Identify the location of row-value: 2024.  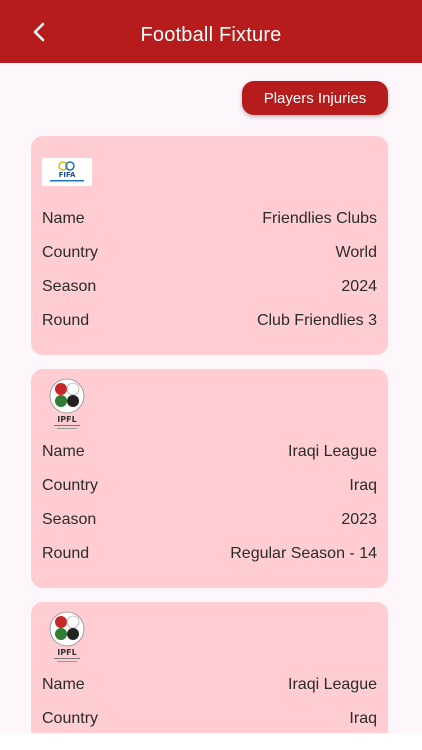
(359, 286).